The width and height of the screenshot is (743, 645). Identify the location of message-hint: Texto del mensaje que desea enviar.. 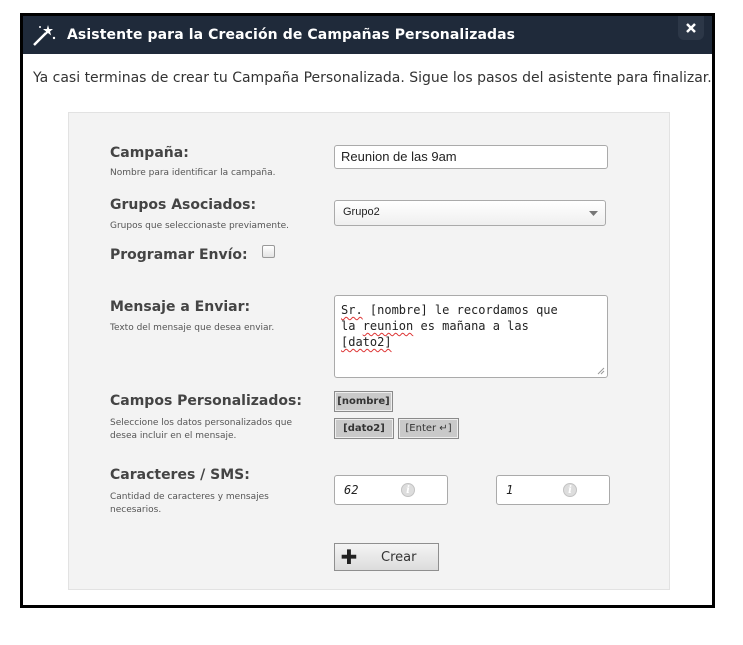
(192, 328).